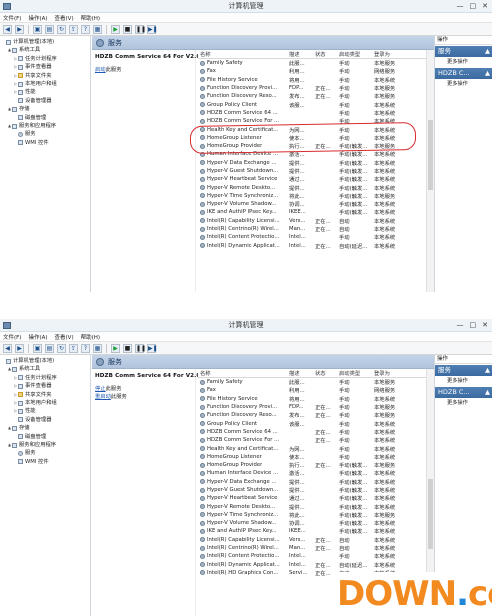 This screenshot has width=492, height=616. I want to click on export-icon: ⇪, so click(73, 348).